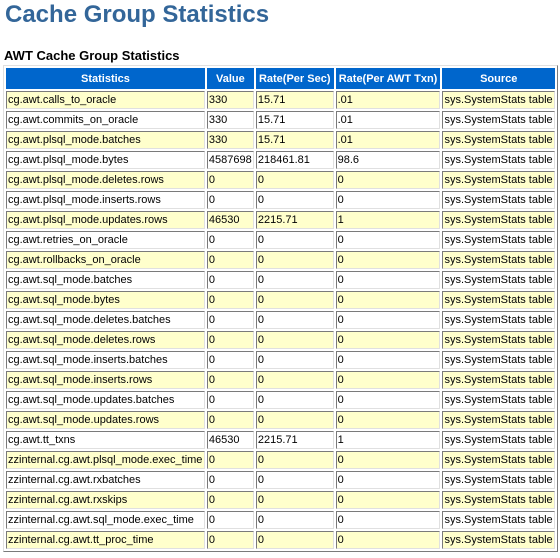 The image size is (560, 558). I want to click on cell-statistic: cg.awt.sql_mode.inserts.rows, so click(105, 380).